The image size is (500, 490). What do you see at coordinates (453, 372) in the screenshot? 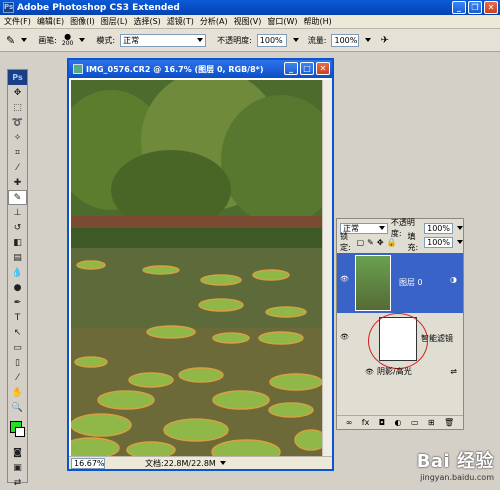
I see `filter-options-icon: ⇌` at bounding box center [453, 372].